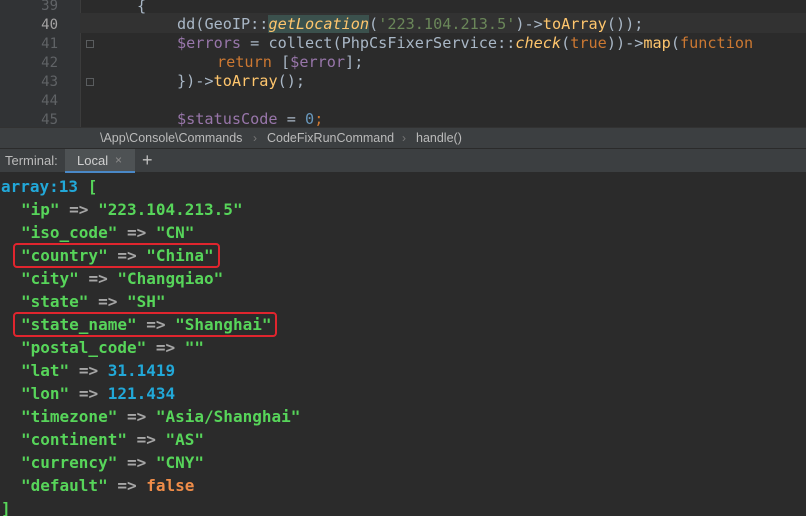 The height and width of the screenshot is (516, 806). Describe the element at coordinates (175, 232) in the screenshot. I see `entry-value: "CN"` at that location.